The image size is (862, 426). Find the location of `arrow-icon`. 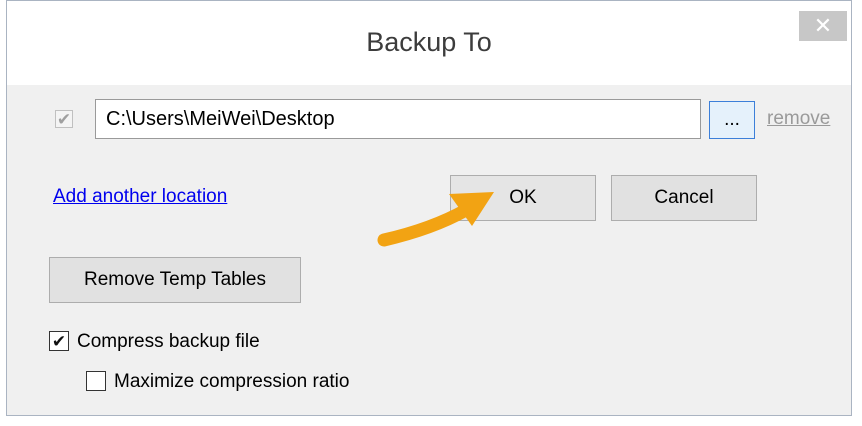

arrow-icon is located at coordinates (435, 219).